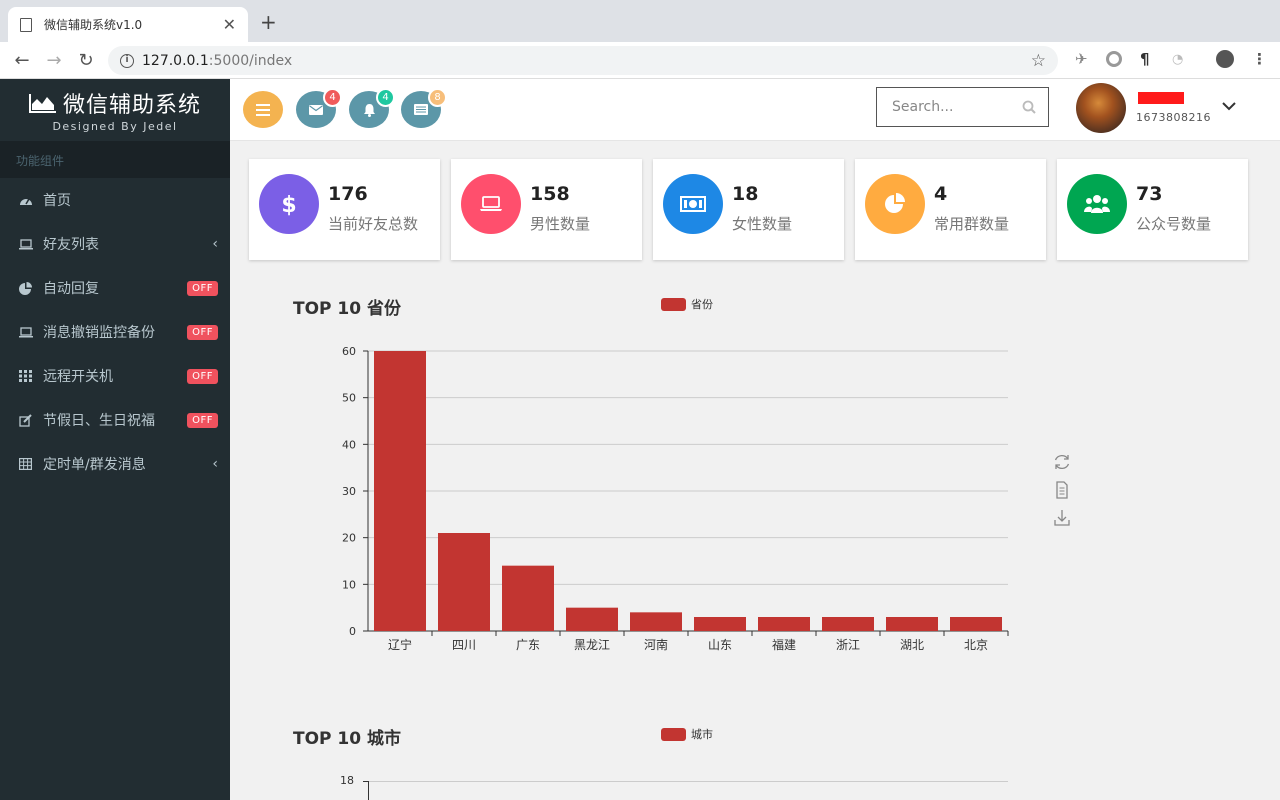  What do you see at coordinates (687, 734) in the screenshot?
I see `chart-legend-cities: 城市` at bounding box center [687, 734].